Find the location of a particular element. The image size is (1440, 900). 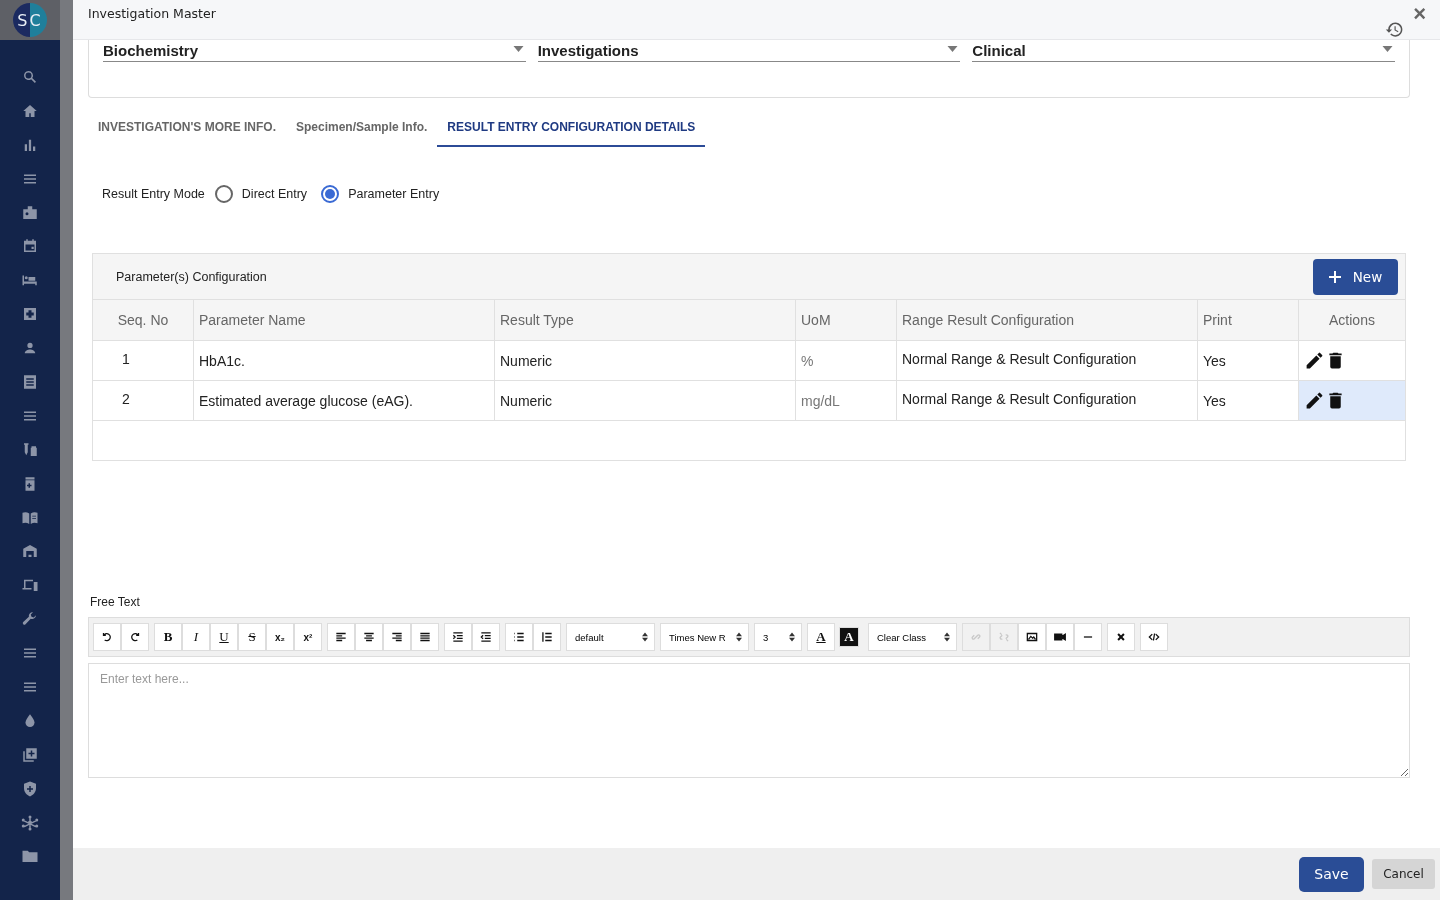

table-cell: Estimated average glucose (eAG). is located at coordinates (344, 400).